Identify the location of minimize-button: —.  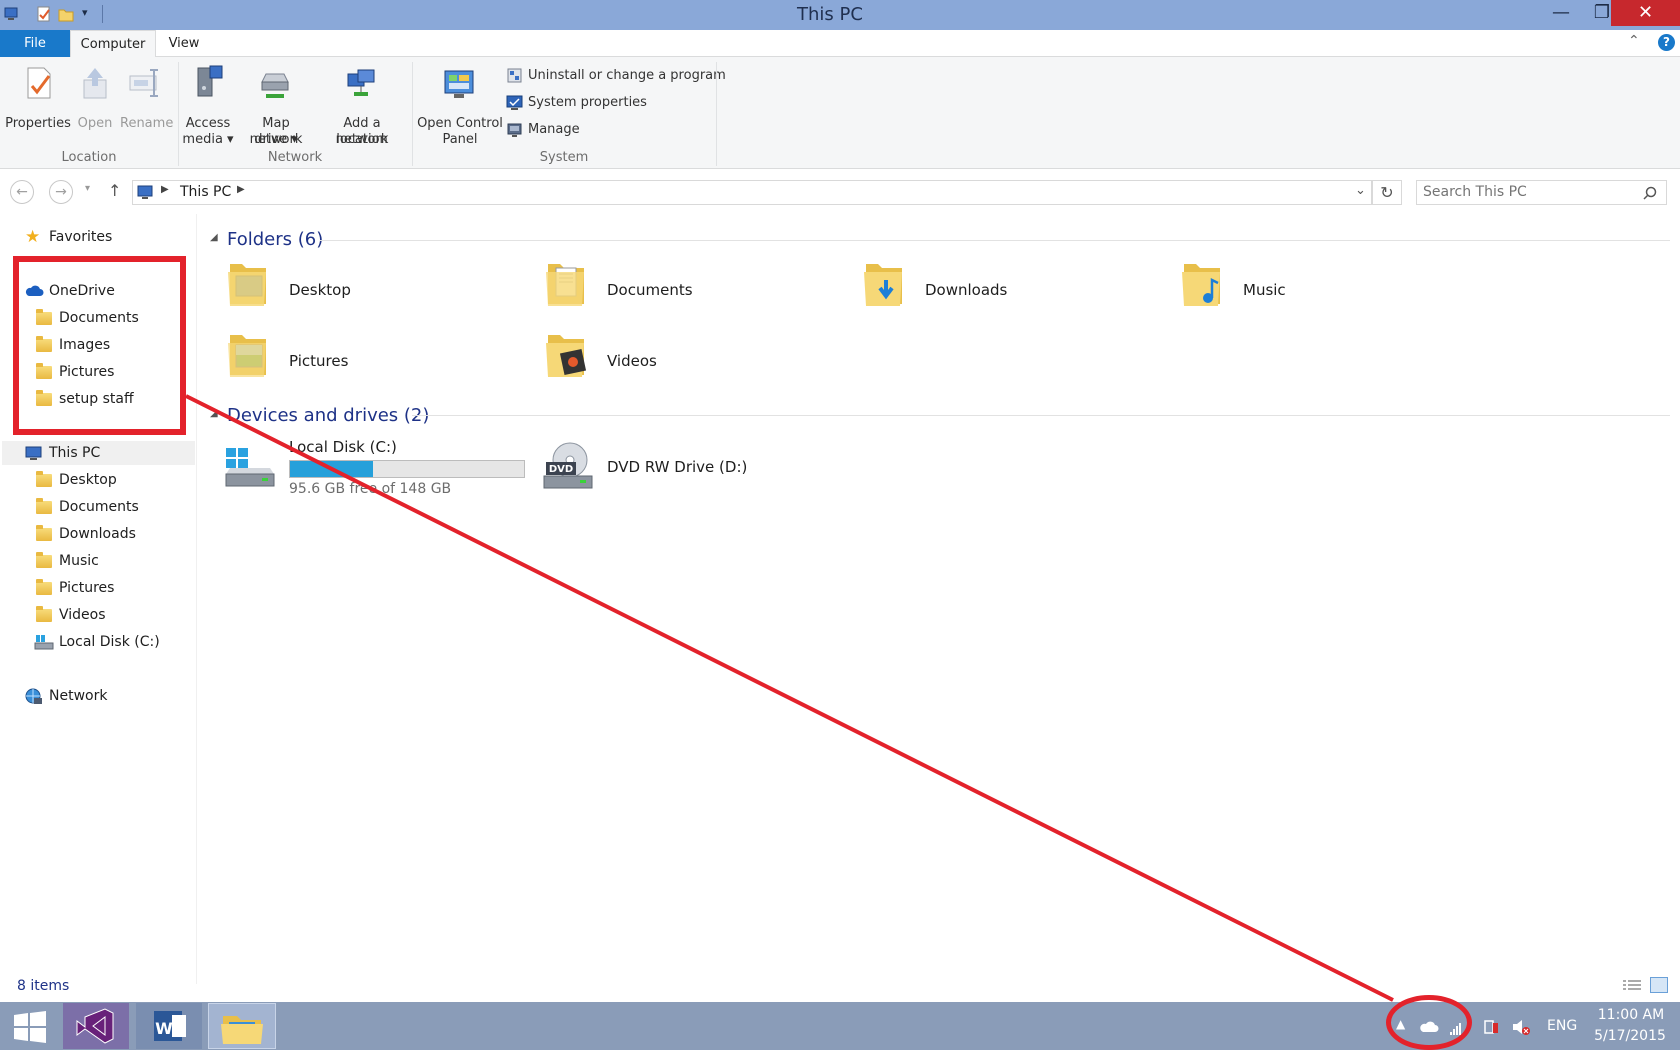
(1561, 13).